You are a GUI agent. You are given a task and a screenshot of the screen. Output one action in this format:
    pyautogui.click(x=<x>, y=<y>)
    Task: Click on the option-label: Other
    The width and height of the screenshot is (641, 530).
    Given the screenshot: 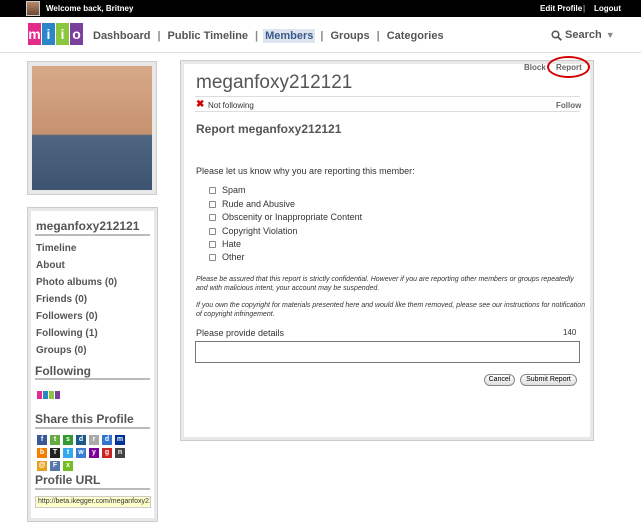 What is the action you would take?
    pyautogui.click(x=233, y=257)
    